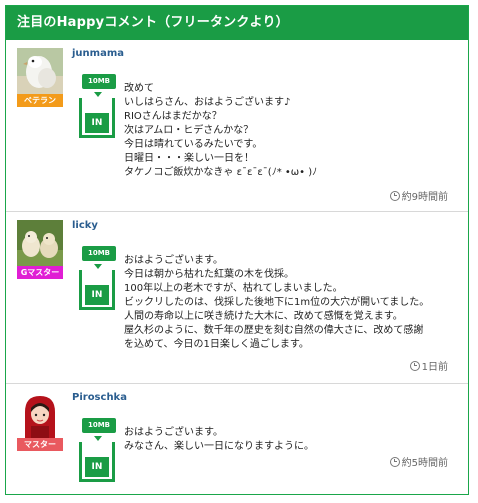 The image size is (478, 503). What do you see at coordinates (40, 444) in the screenshot?
I see `rank-badge: マスター` at bounding box center [40, 444].